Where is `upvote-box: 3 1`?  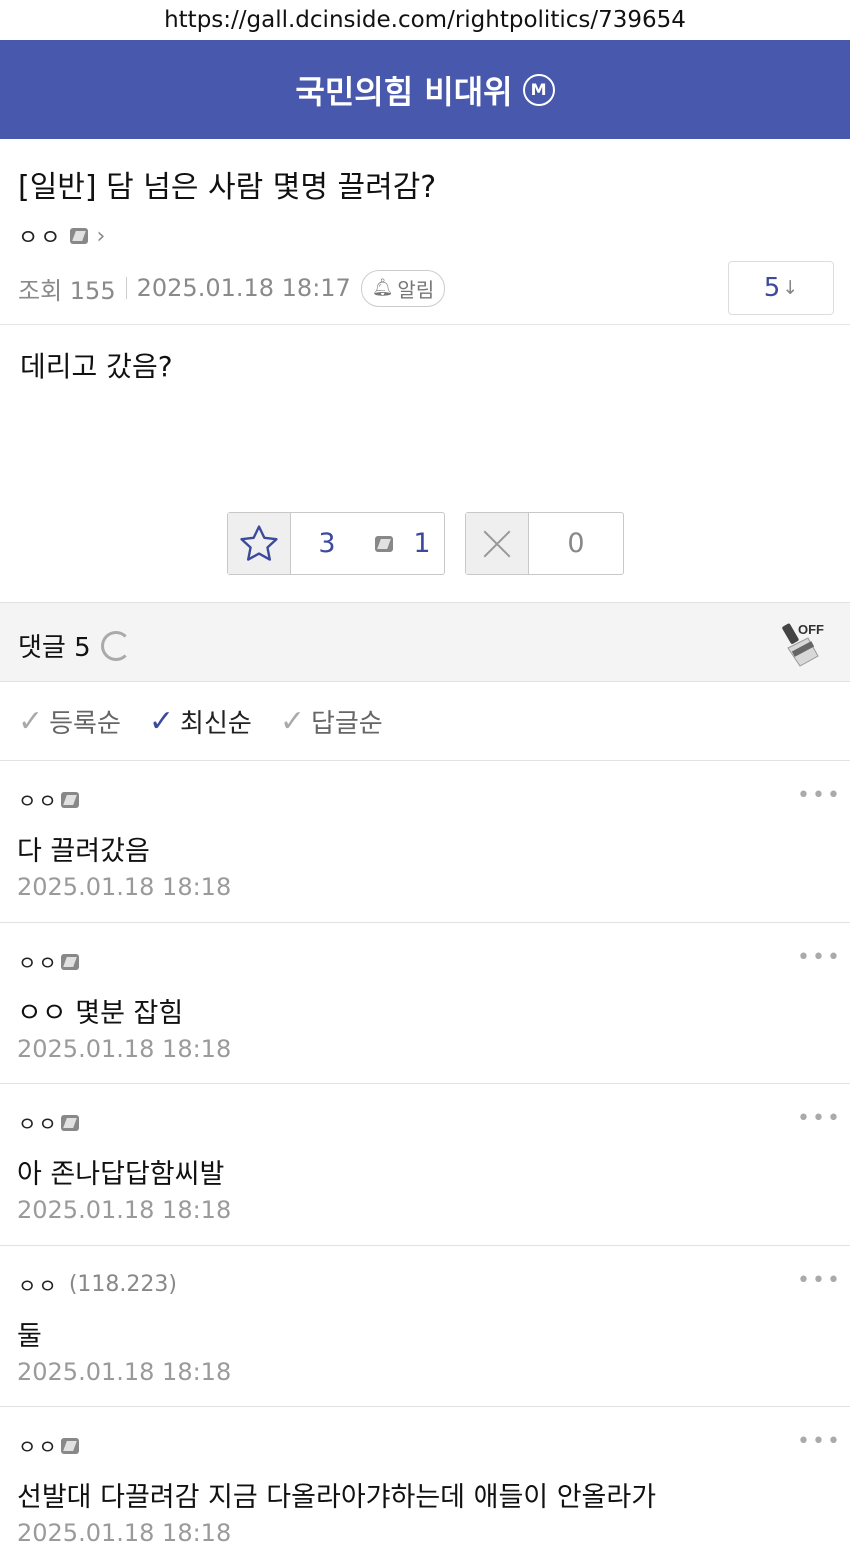
upvote-box: 3 1 is located at coordinates (336, 543).